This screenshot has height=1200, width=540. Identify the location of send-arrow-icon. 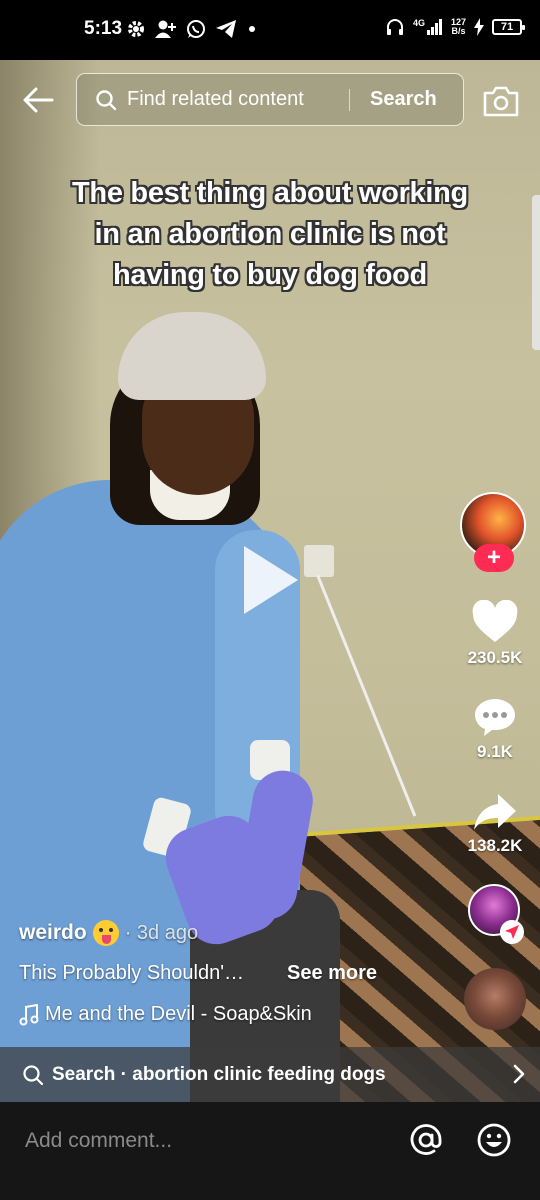
(512, 932).